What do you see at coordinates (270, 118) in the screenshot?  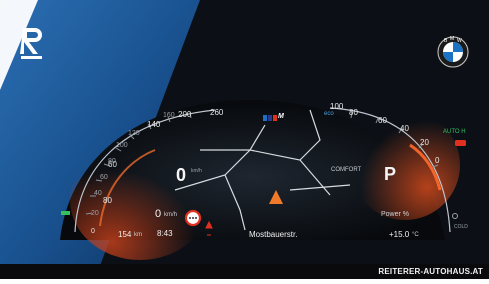 I see `m-mode-logo` at bounding box center [270, 118].